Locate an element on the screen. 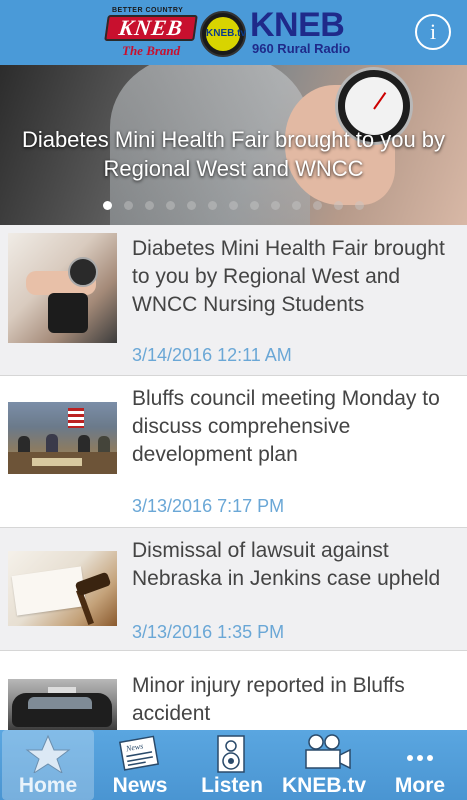  info-icon: i is located at coordinates (433, 31).